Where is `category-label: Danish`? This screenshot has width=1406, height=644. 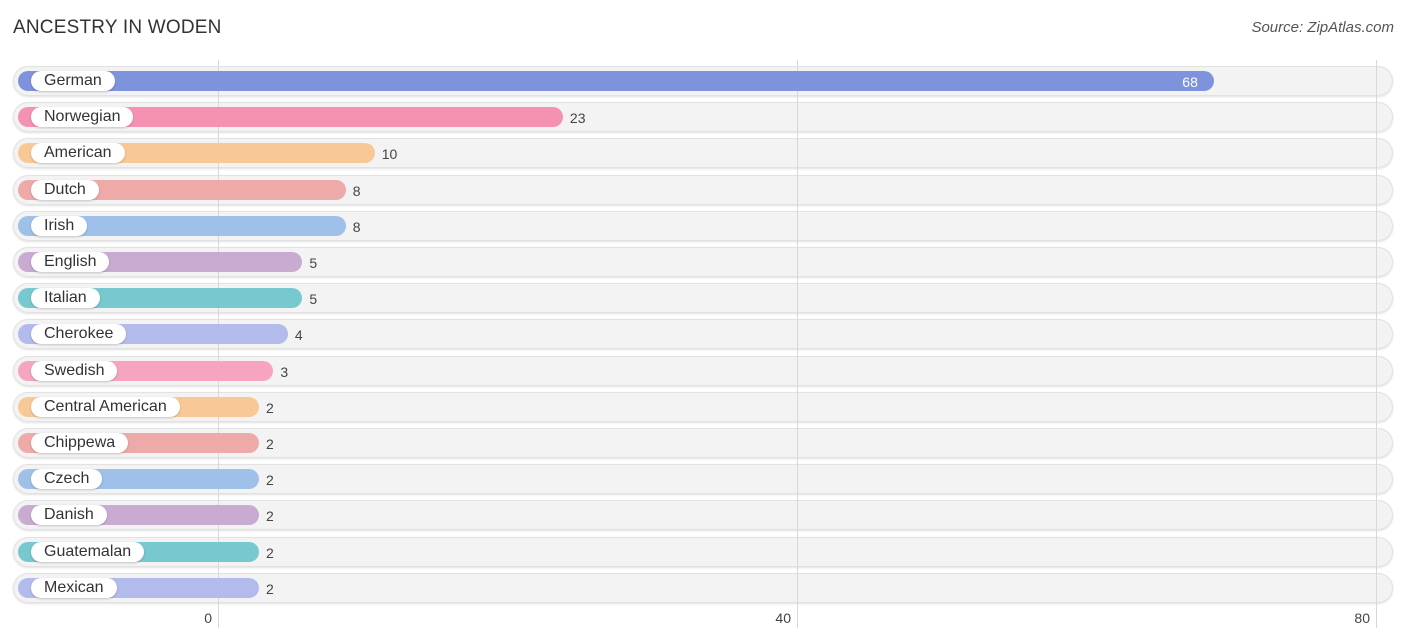 category-label: Danish is located at coordinates (69, 515).